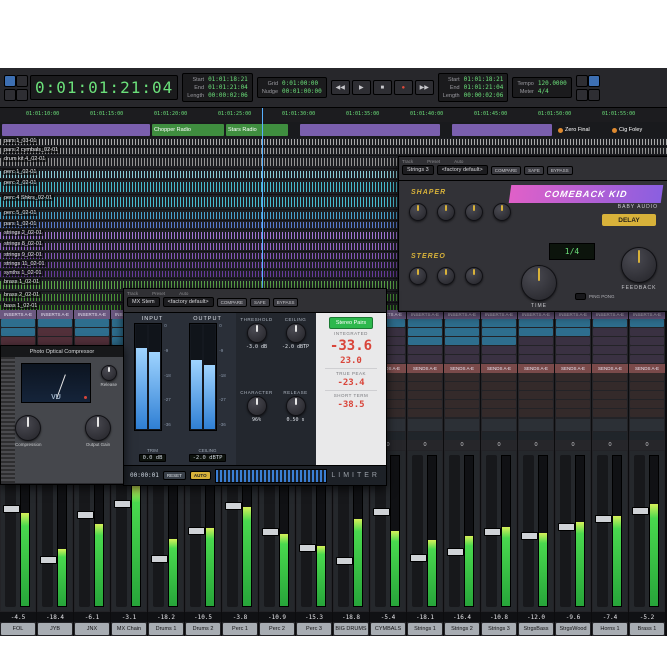  What do you see at coordinates (593, 94) in the screenshot?
I see `midi-editor-icon` at bounding box center [593, 94].